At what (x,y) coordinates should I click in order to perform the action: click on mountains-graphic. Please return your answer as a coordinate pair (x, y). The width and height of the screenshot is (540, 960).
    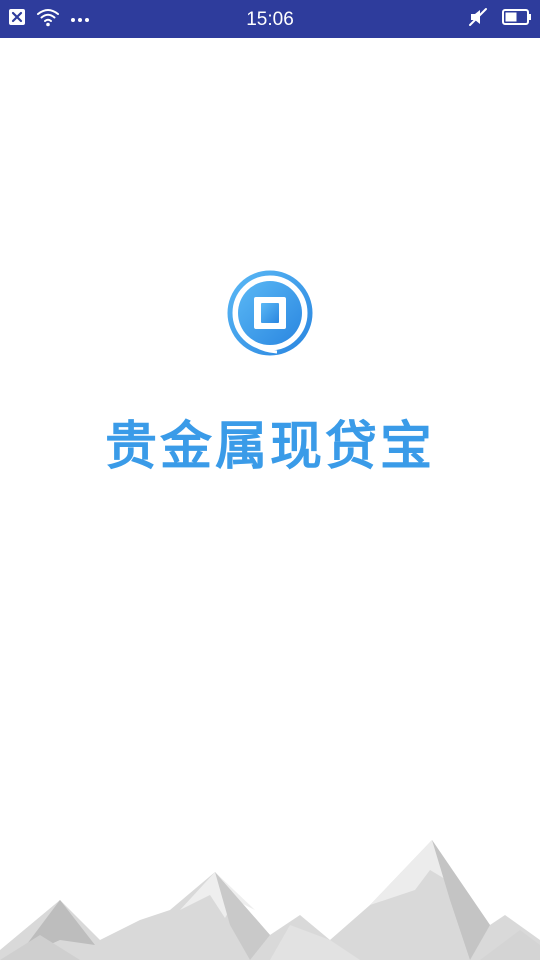
    Looking at the image, I should click on (270, 895).